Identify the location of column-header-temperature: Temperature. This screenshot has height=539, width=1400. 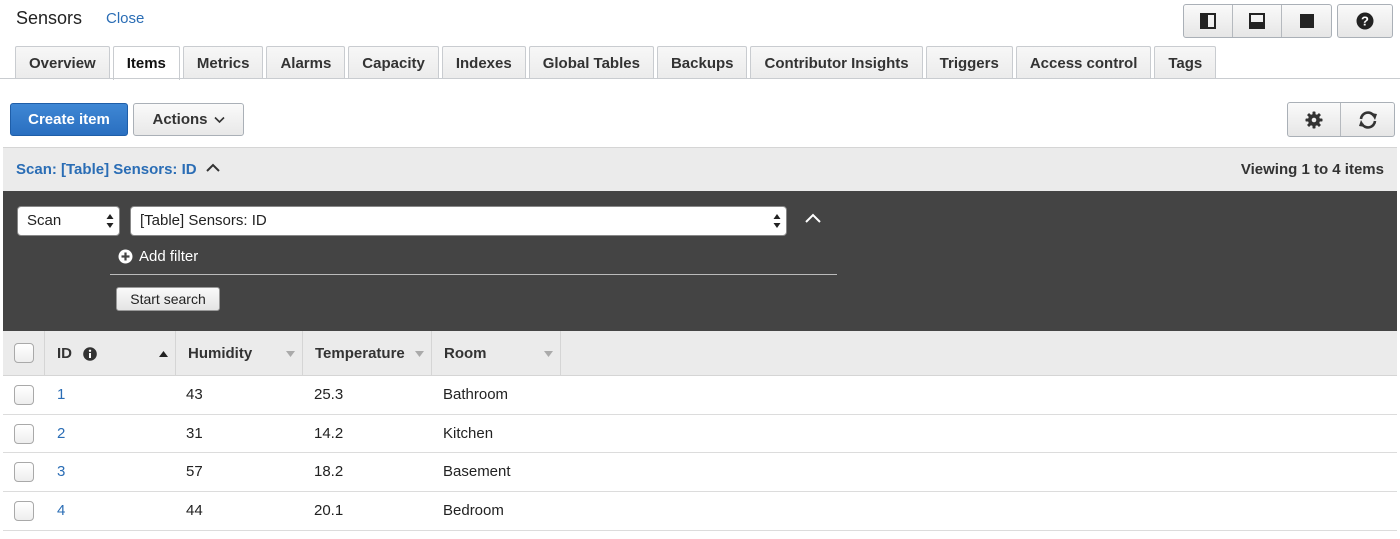
(367, 353).